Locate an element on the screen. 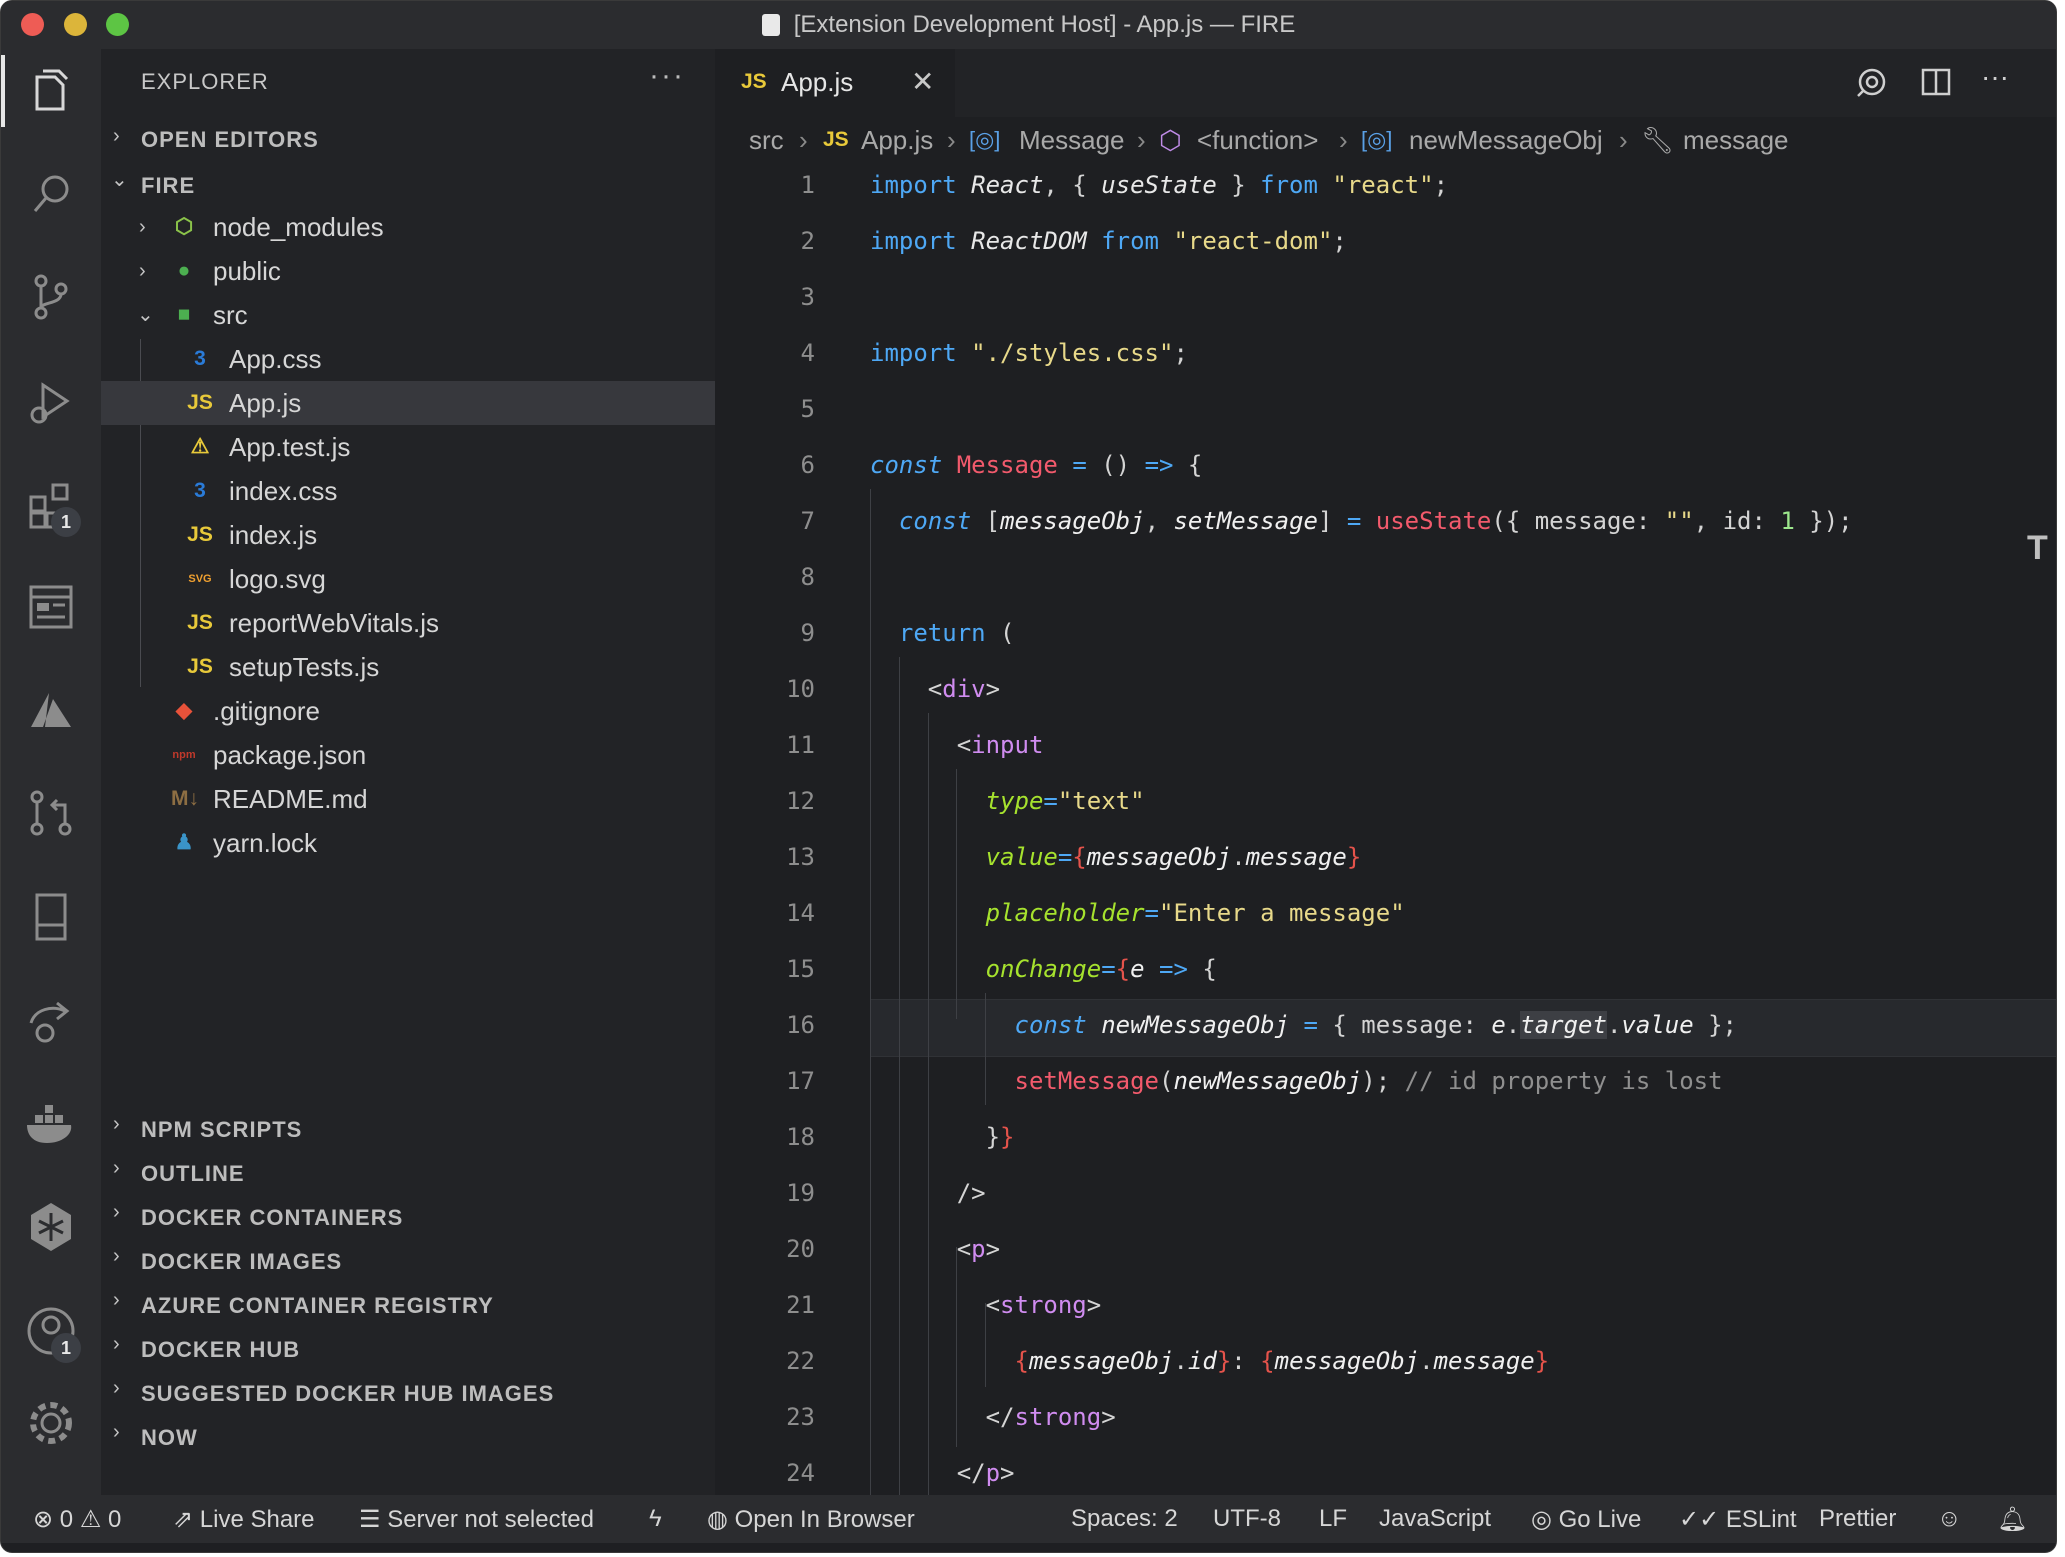  tree-item: M↓ README.md is located at coordinates (408, 799).